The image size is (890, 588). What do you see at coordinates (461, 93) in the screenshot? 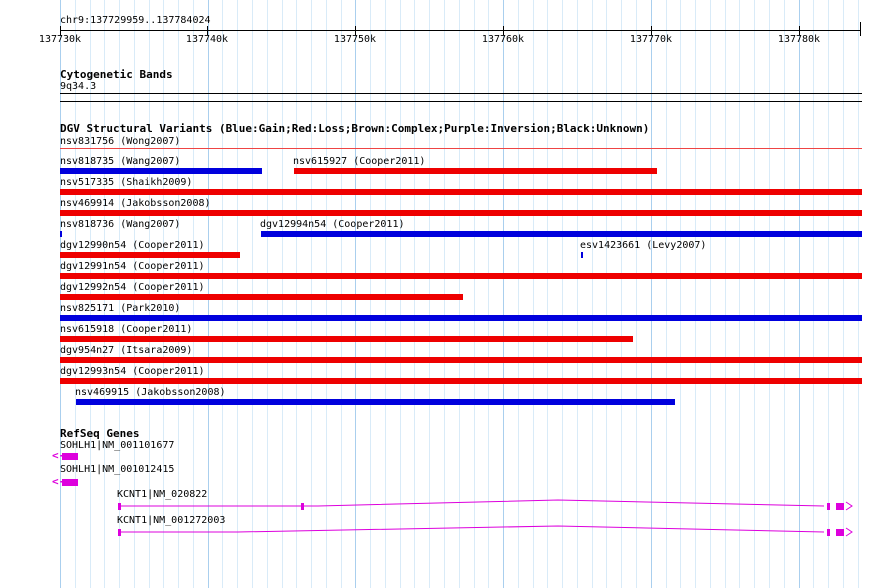
I see `cytoband-top-line` at bounding box center [461, 93].